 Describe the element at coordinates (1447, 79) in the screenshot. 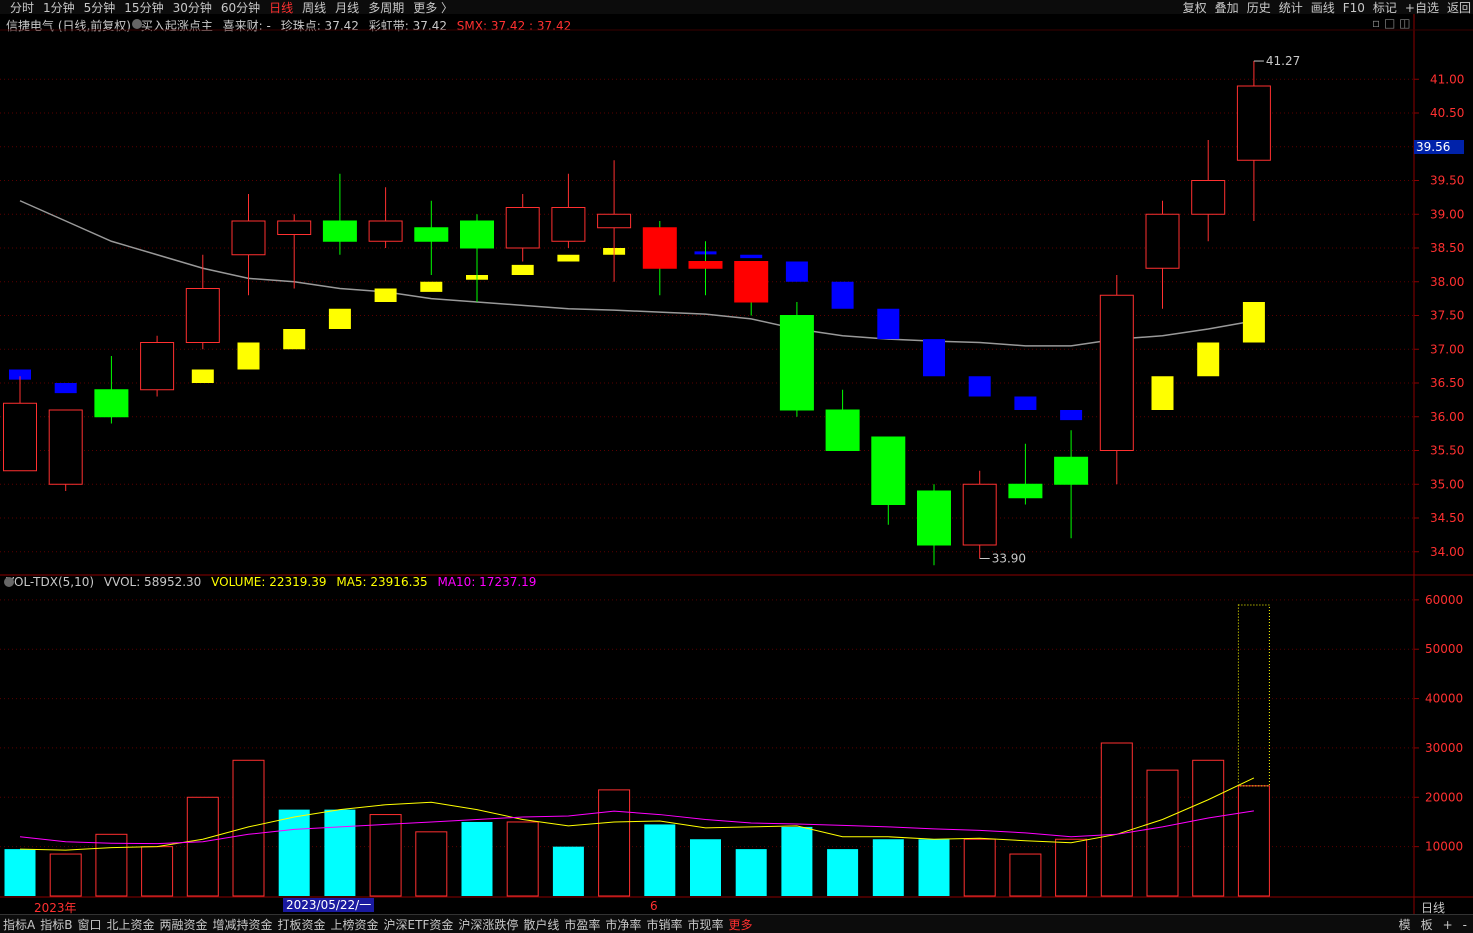

I see `price-tick-label: 41.00` at that location.